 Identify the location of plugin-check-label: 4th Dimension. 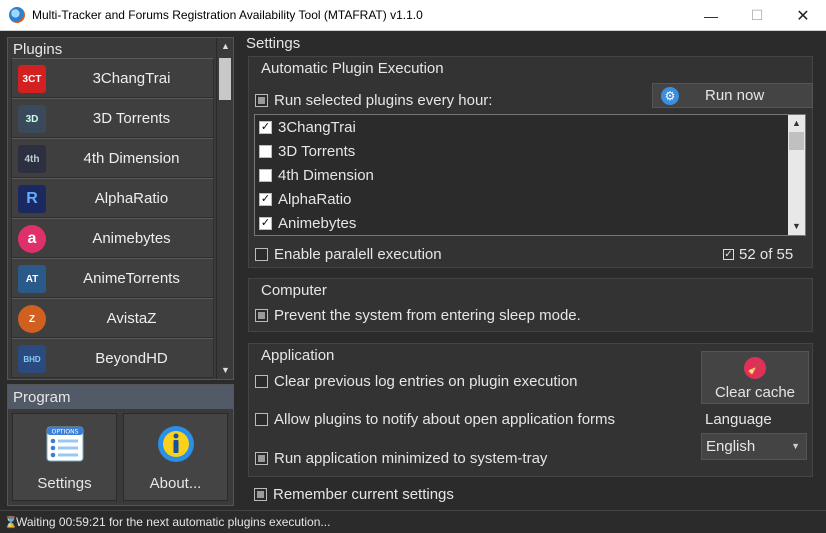
(326, 175).